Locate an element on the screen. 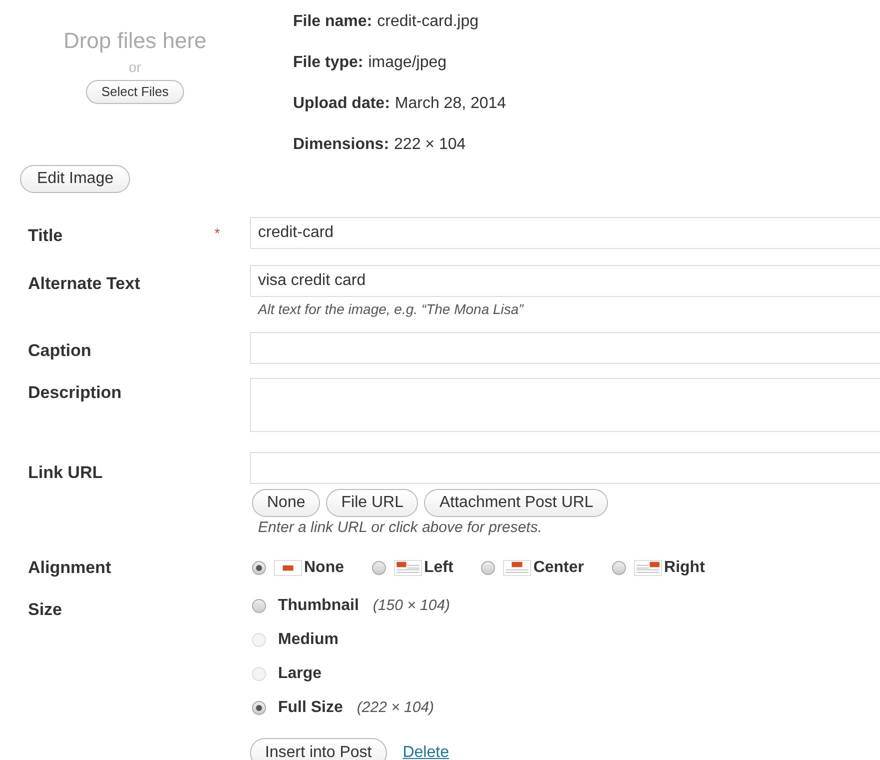 This screenshot has height=760, width=880. info-label: Upload date: is located at coordinates (341, 104).